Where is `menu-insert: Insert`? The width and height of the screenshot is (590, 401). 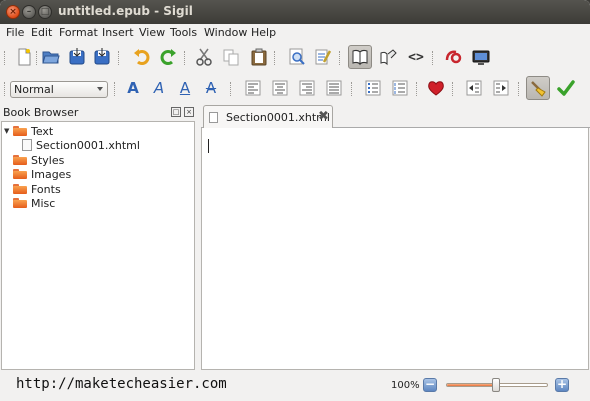 menu-insert: Insert is located at coordinates (118, 32).